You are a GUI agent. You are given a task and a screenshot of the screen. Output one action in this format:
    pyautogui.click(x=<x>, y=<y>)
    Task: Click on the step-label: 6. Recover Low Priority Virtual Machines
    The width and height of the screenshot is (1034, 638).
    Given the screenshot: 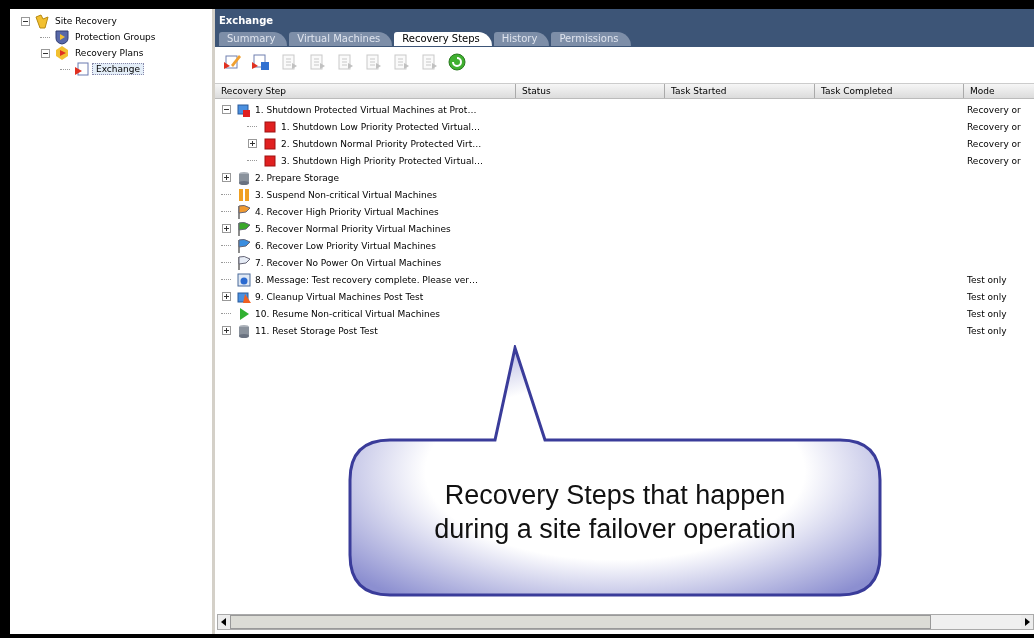 What is the action you would take?
    pyautogui.click(x=345, y=245)
    